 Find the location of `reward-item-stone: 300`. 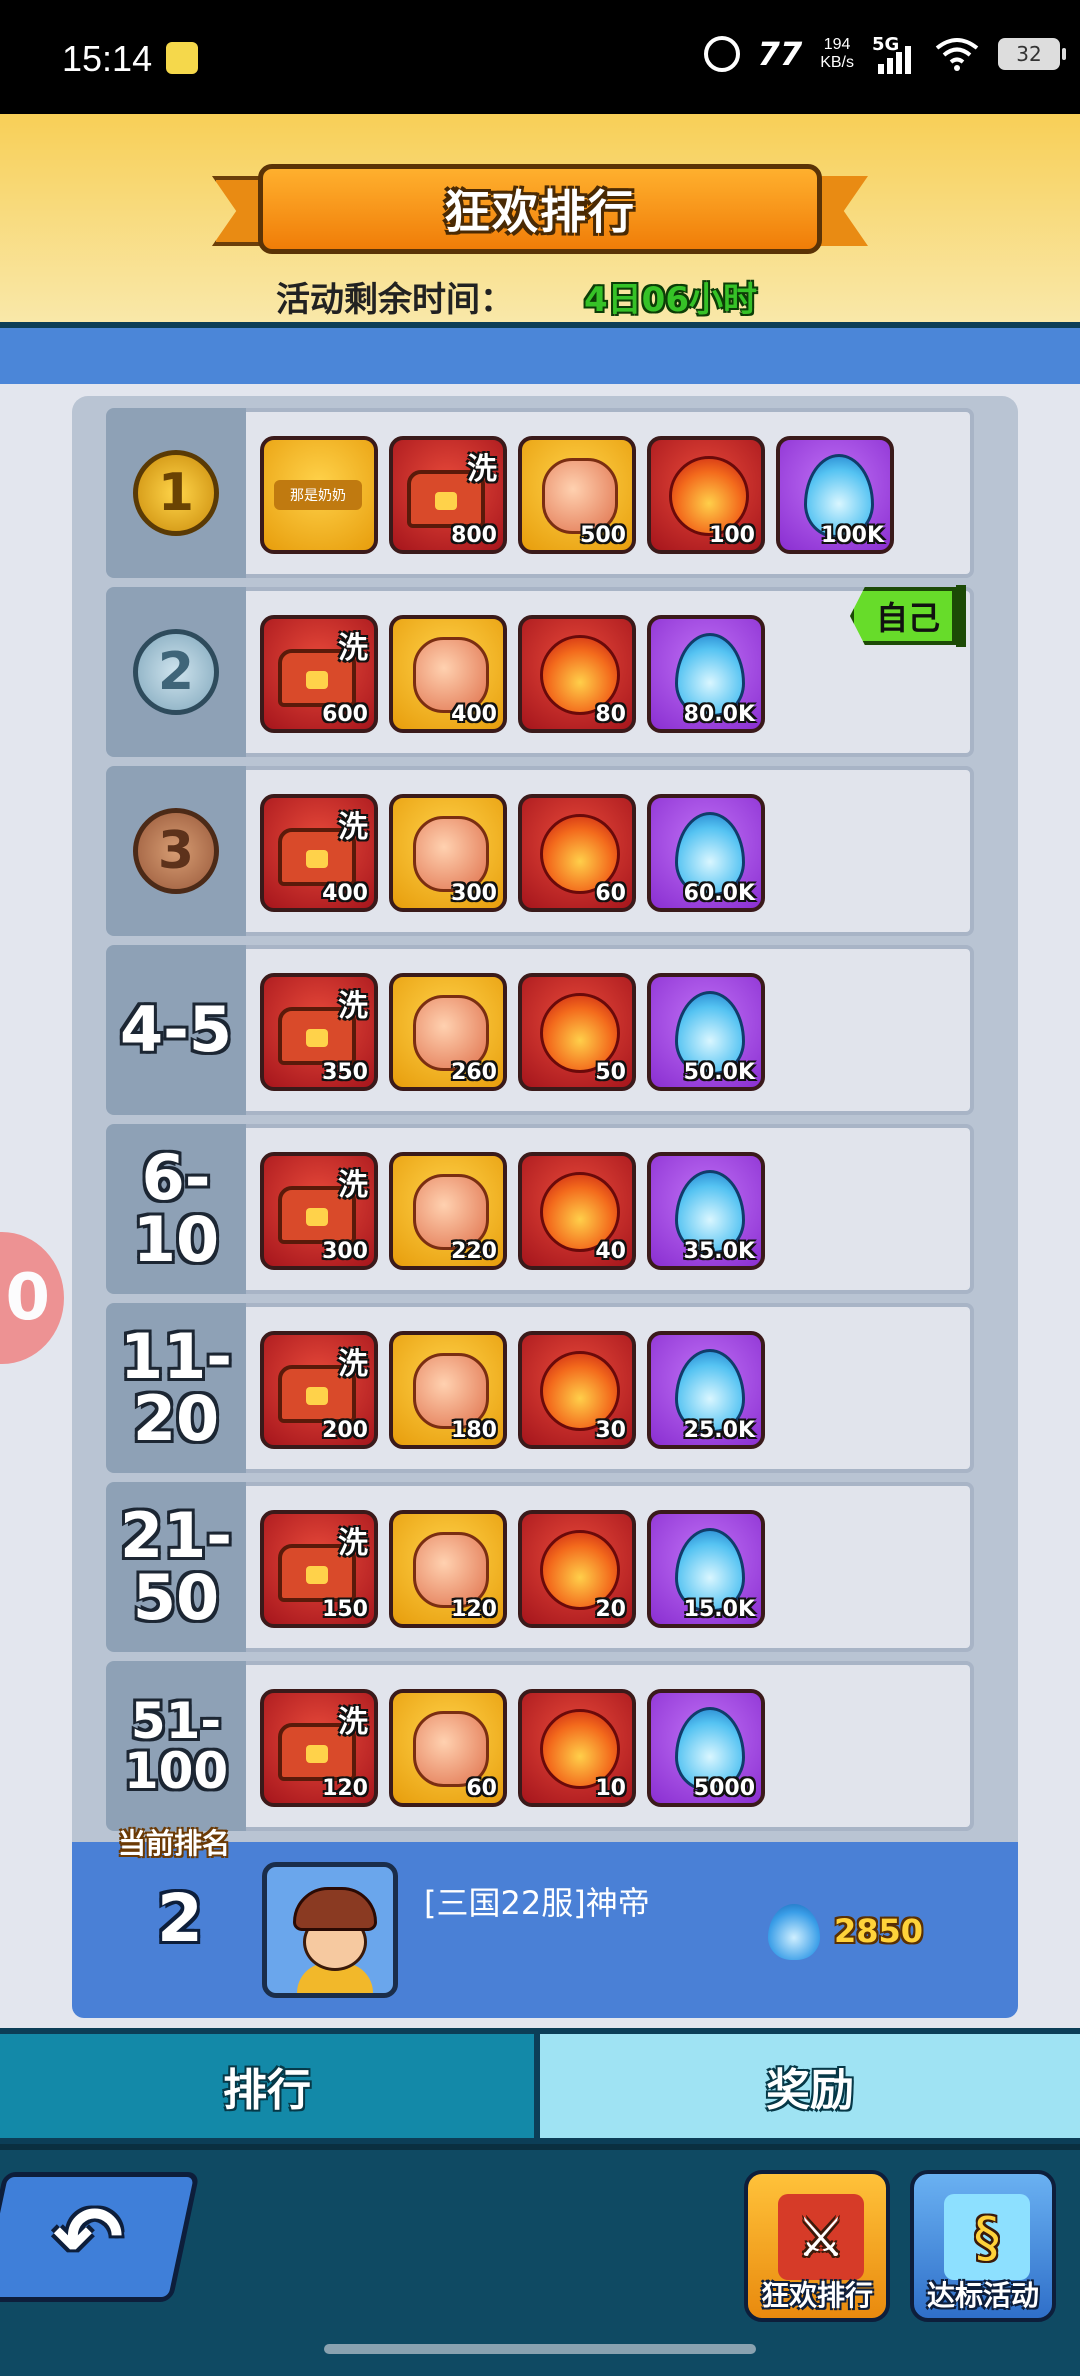

reward-item-stone: 300 is located at coordinates (448, 853).